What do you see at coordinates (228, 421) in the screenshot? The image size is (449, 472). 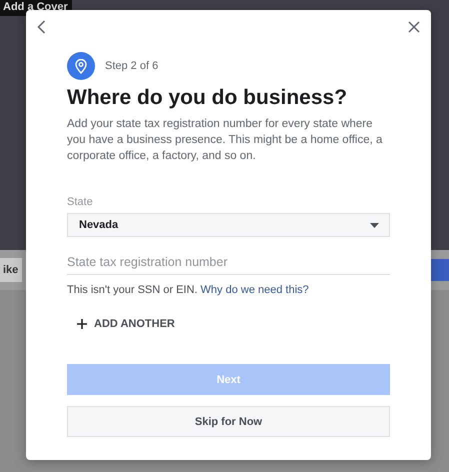 I see `skip-button: Skip for Now` at bounding box center [228, 421].